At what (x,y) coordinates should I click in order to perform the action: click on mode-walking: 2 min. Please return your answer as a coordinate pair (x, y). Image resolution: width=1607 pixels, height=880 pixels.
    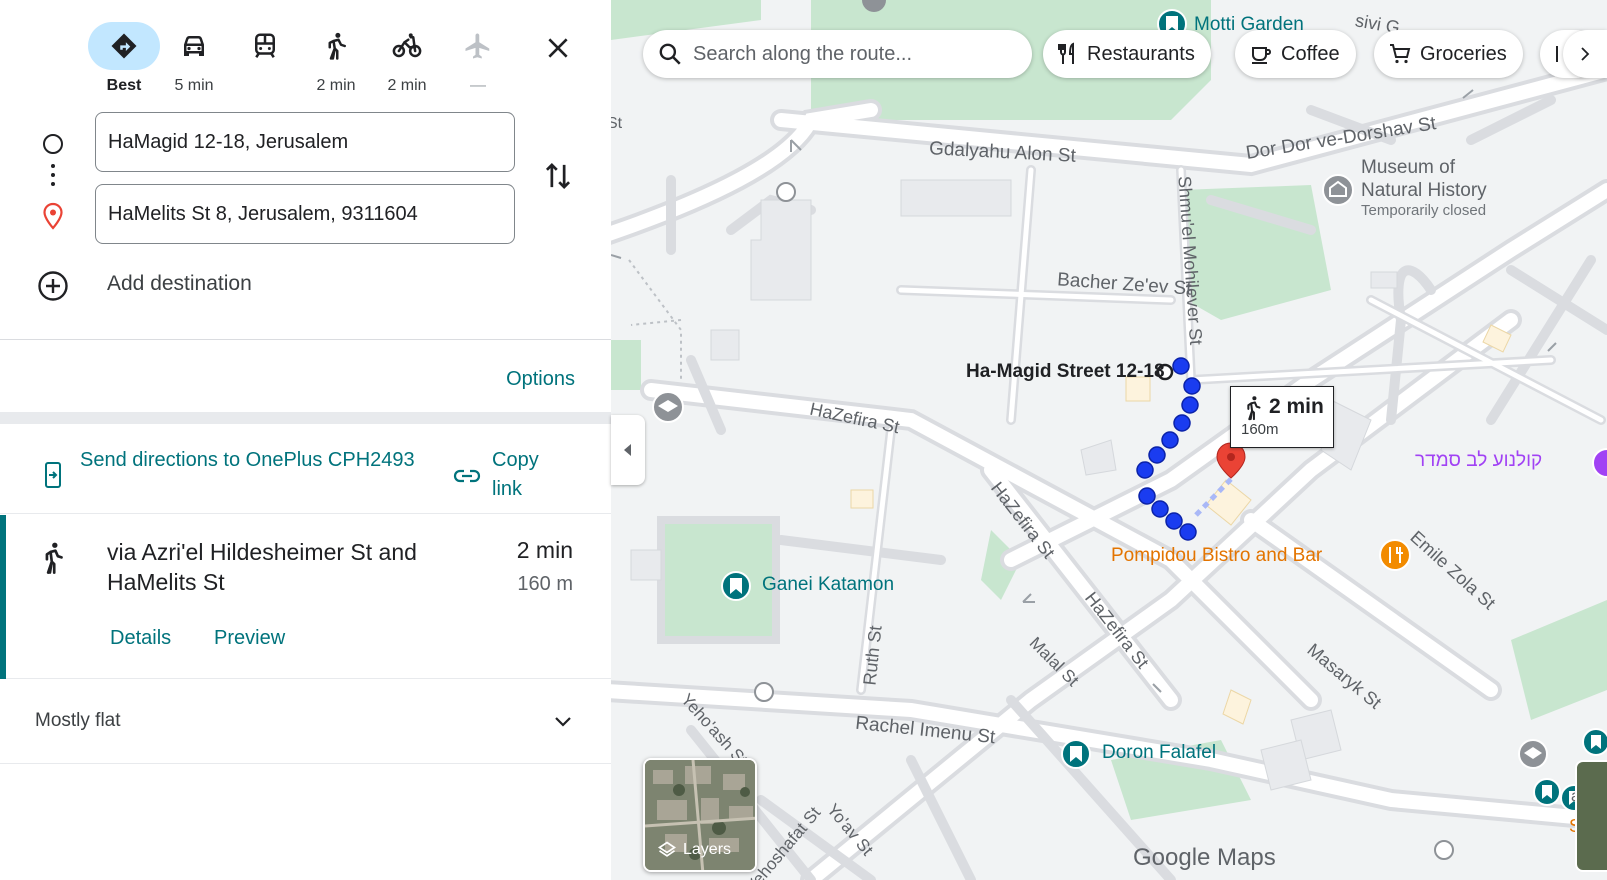
    Looking at the image, I should click on (336, 59).